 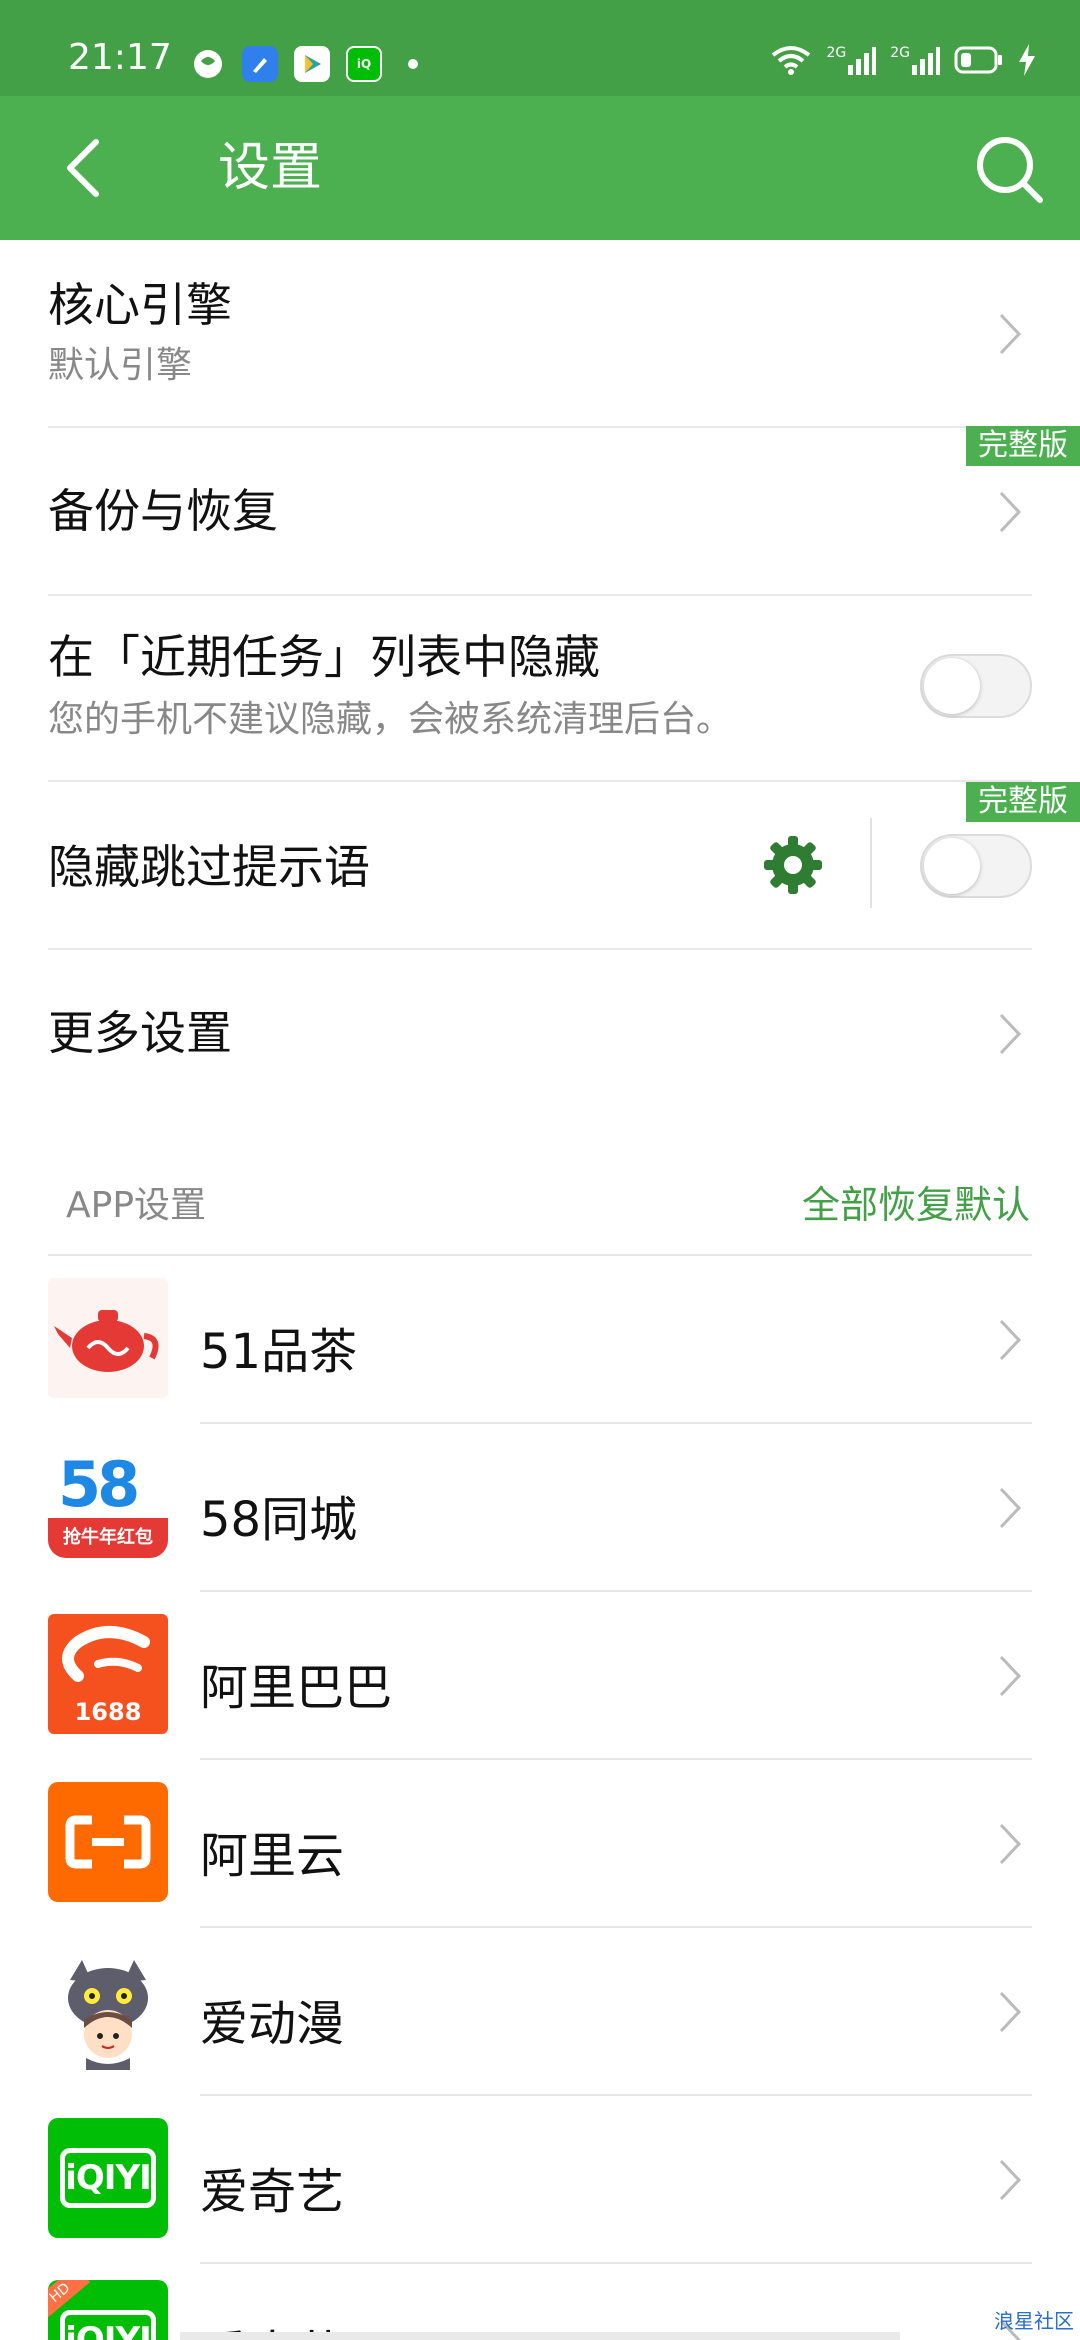 What do you see at coordinates (120, 365) in the screenshot?
I see `setting-subtitle: 默认引擎` at bounding box center [120, 365].